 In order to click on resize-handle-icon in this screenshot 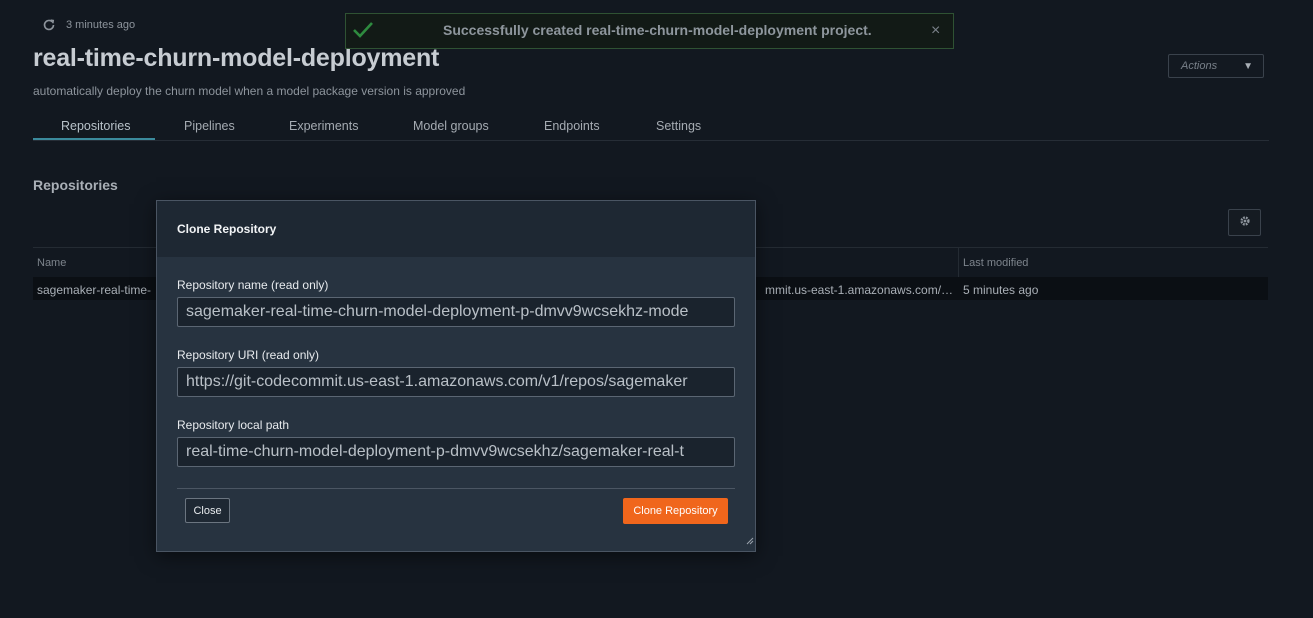, I will do `click(750, 541)`.